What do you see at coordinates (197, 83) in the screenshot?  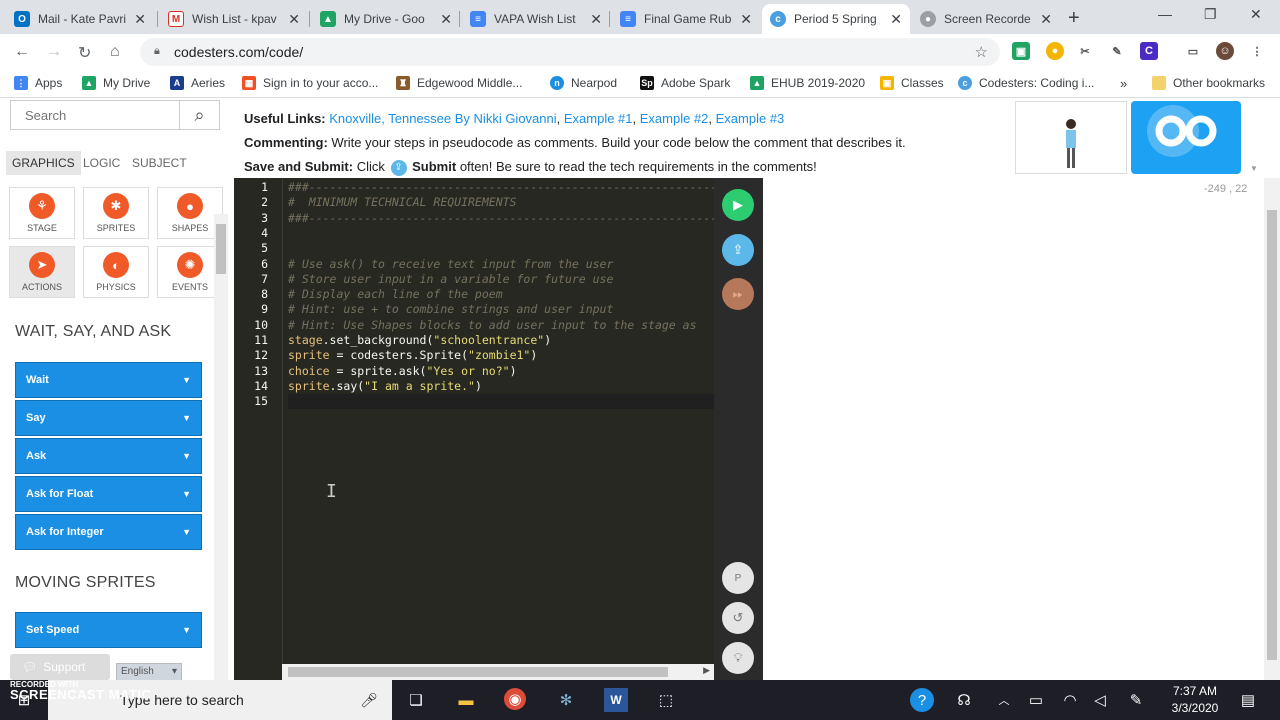 I see `bookmark-aeries: A Aeries` at bounding box center [197, 83].